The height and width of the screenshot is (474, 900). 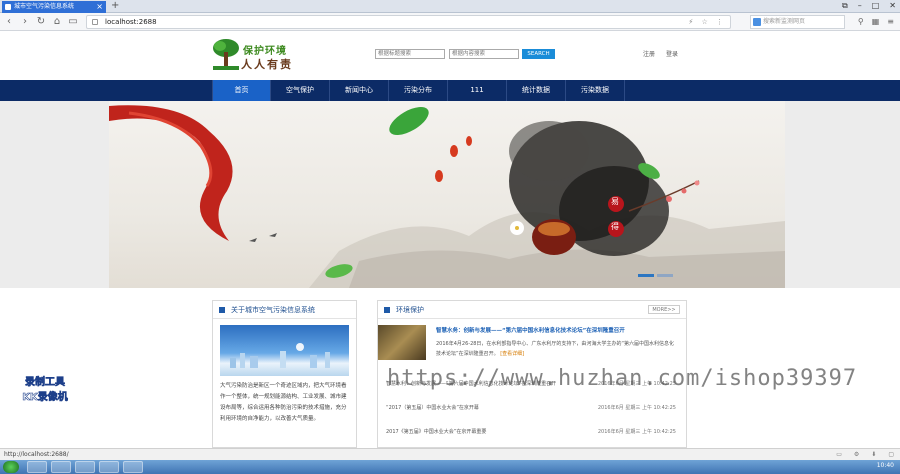 I want to click on system-clock: 10:40, so click(x=885, y=465).